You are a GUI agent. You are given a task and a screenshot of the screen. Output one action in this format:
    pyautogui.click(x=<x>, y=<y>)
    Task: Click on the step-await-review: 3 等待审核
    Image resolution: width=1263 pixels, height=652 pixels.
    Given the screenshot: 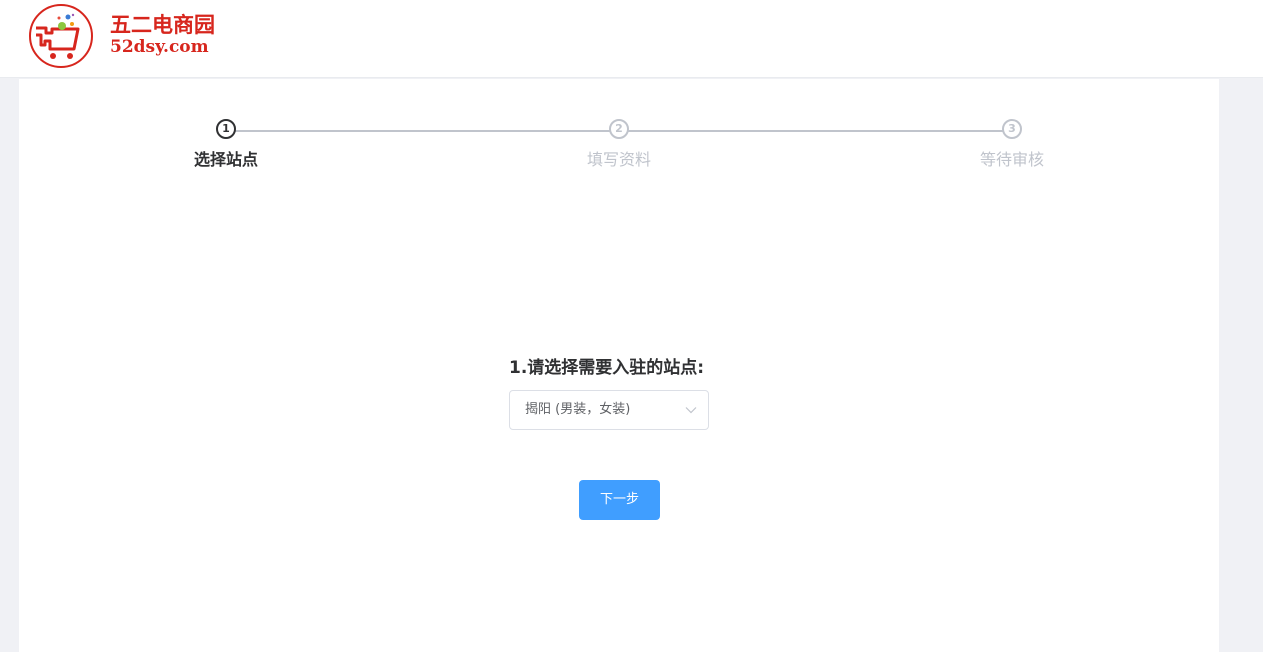 What is the action you would take?
    pyautogui.click(x=1012, y=144)
    